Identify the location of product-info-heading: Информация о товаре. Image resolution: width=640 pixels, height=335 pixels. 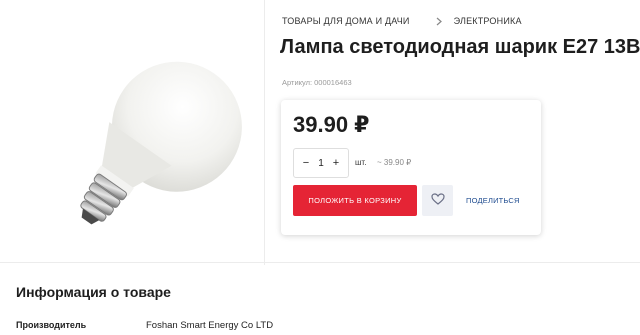
(93, 292).